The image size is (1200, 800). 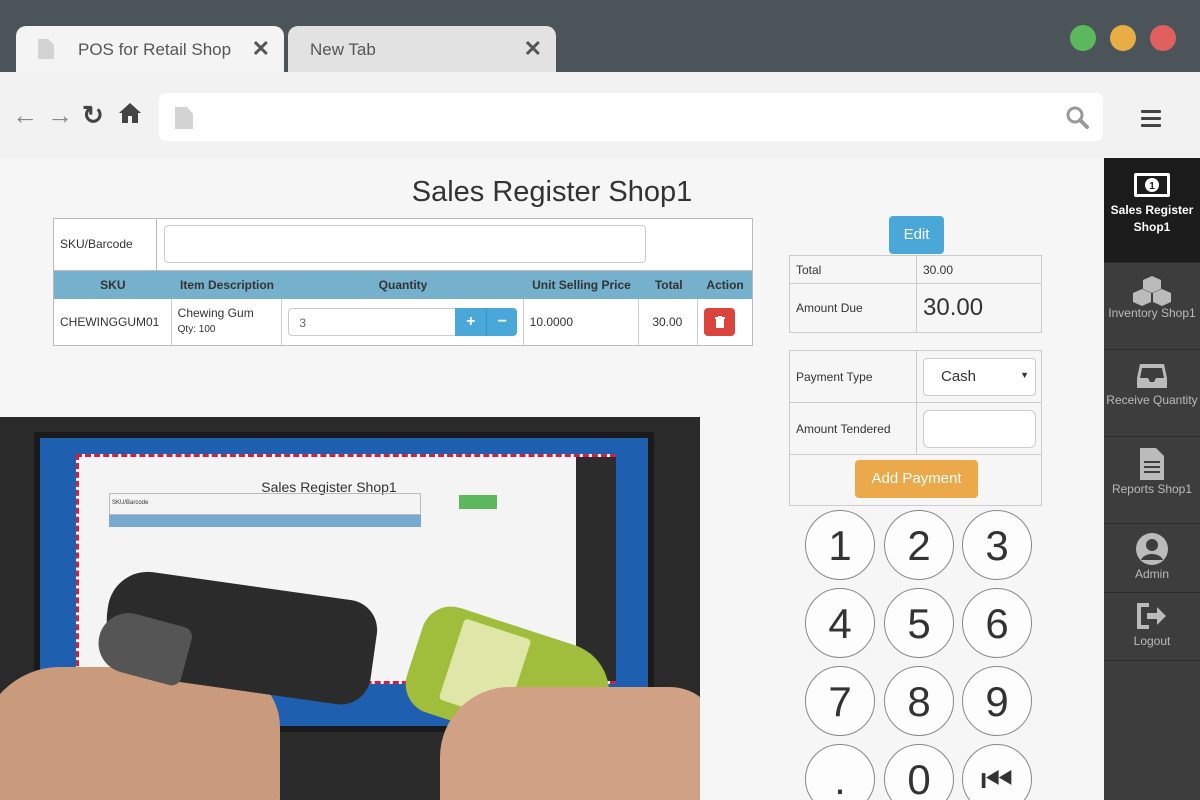 I want to click on backspace-key: ⏮, so click(x=997, y=772).